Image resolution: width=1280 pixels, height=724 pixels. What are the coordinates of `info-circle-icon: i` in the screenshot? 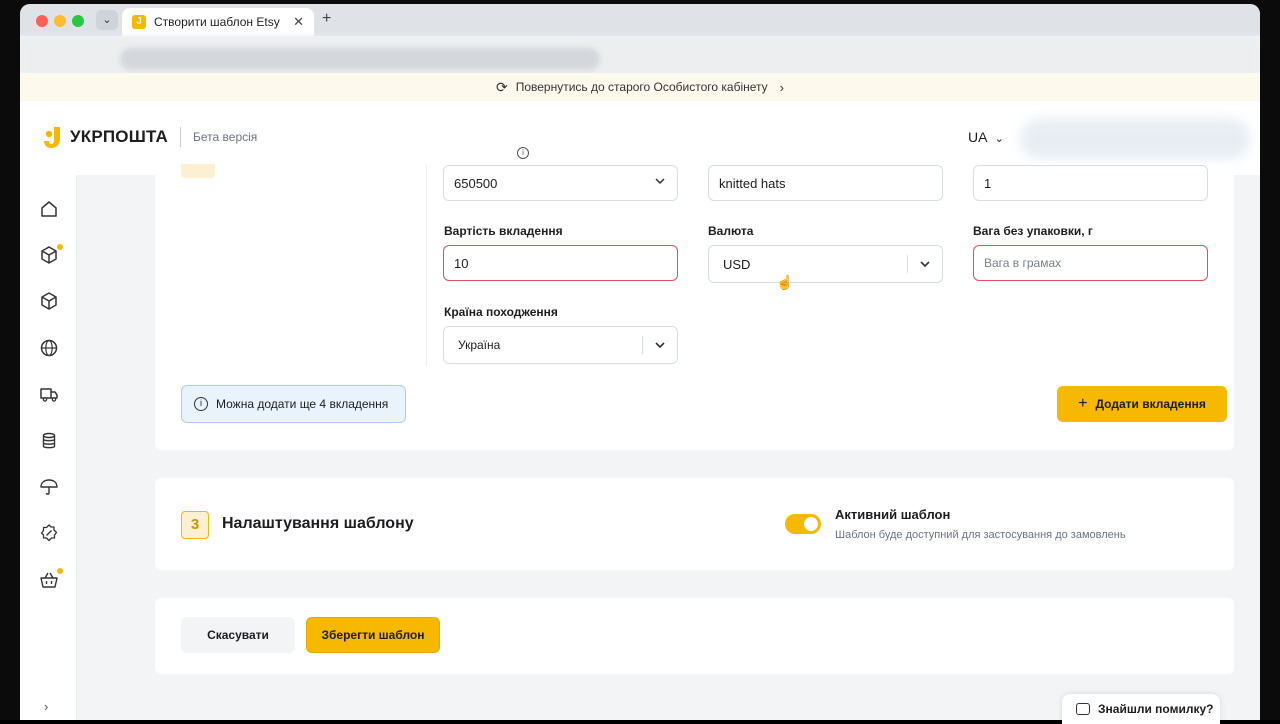 It's located at (201, 404).